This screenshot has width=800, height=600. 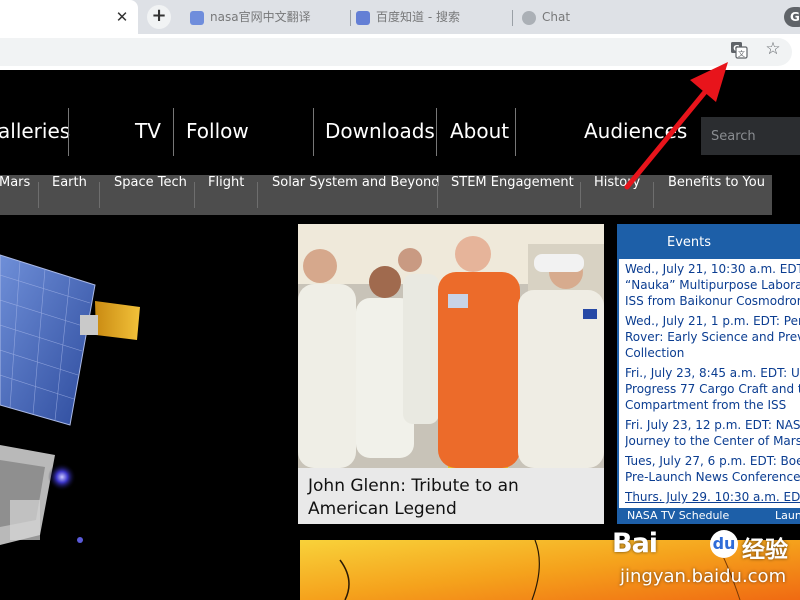 What do you see at coordinates (572, 17) in the screenshot?
I see `background-tab: Chat` at bounding box center [572, 17].